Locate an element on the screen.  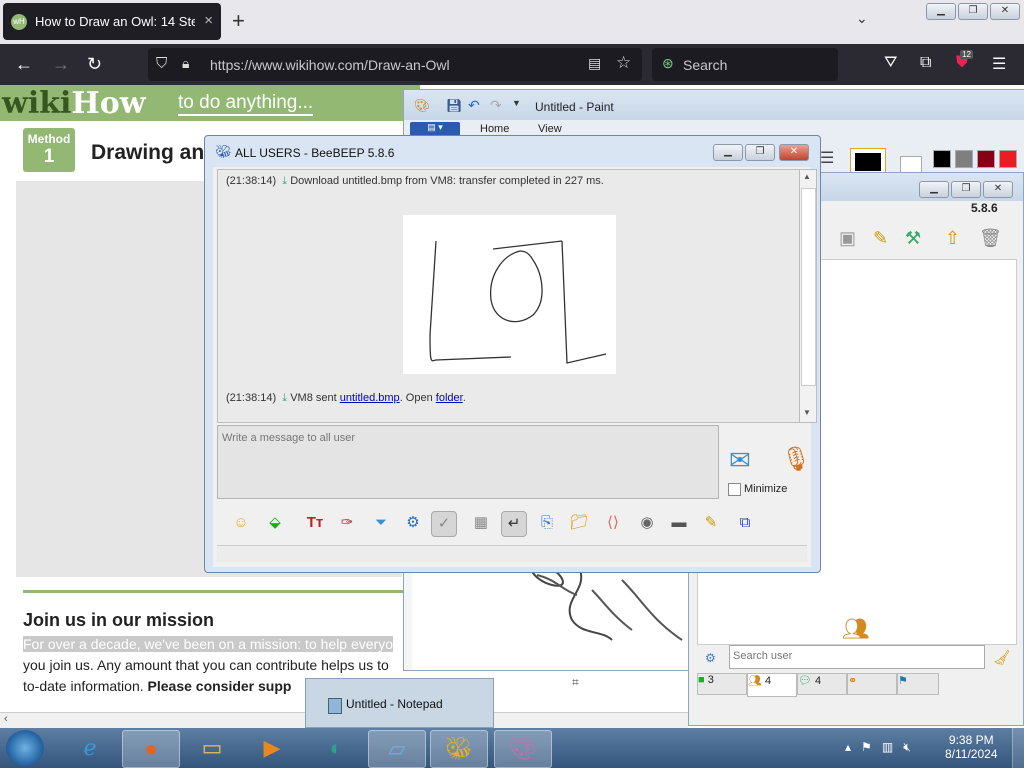
chat-close-button: ✕ is located at coordinates (794, 152).